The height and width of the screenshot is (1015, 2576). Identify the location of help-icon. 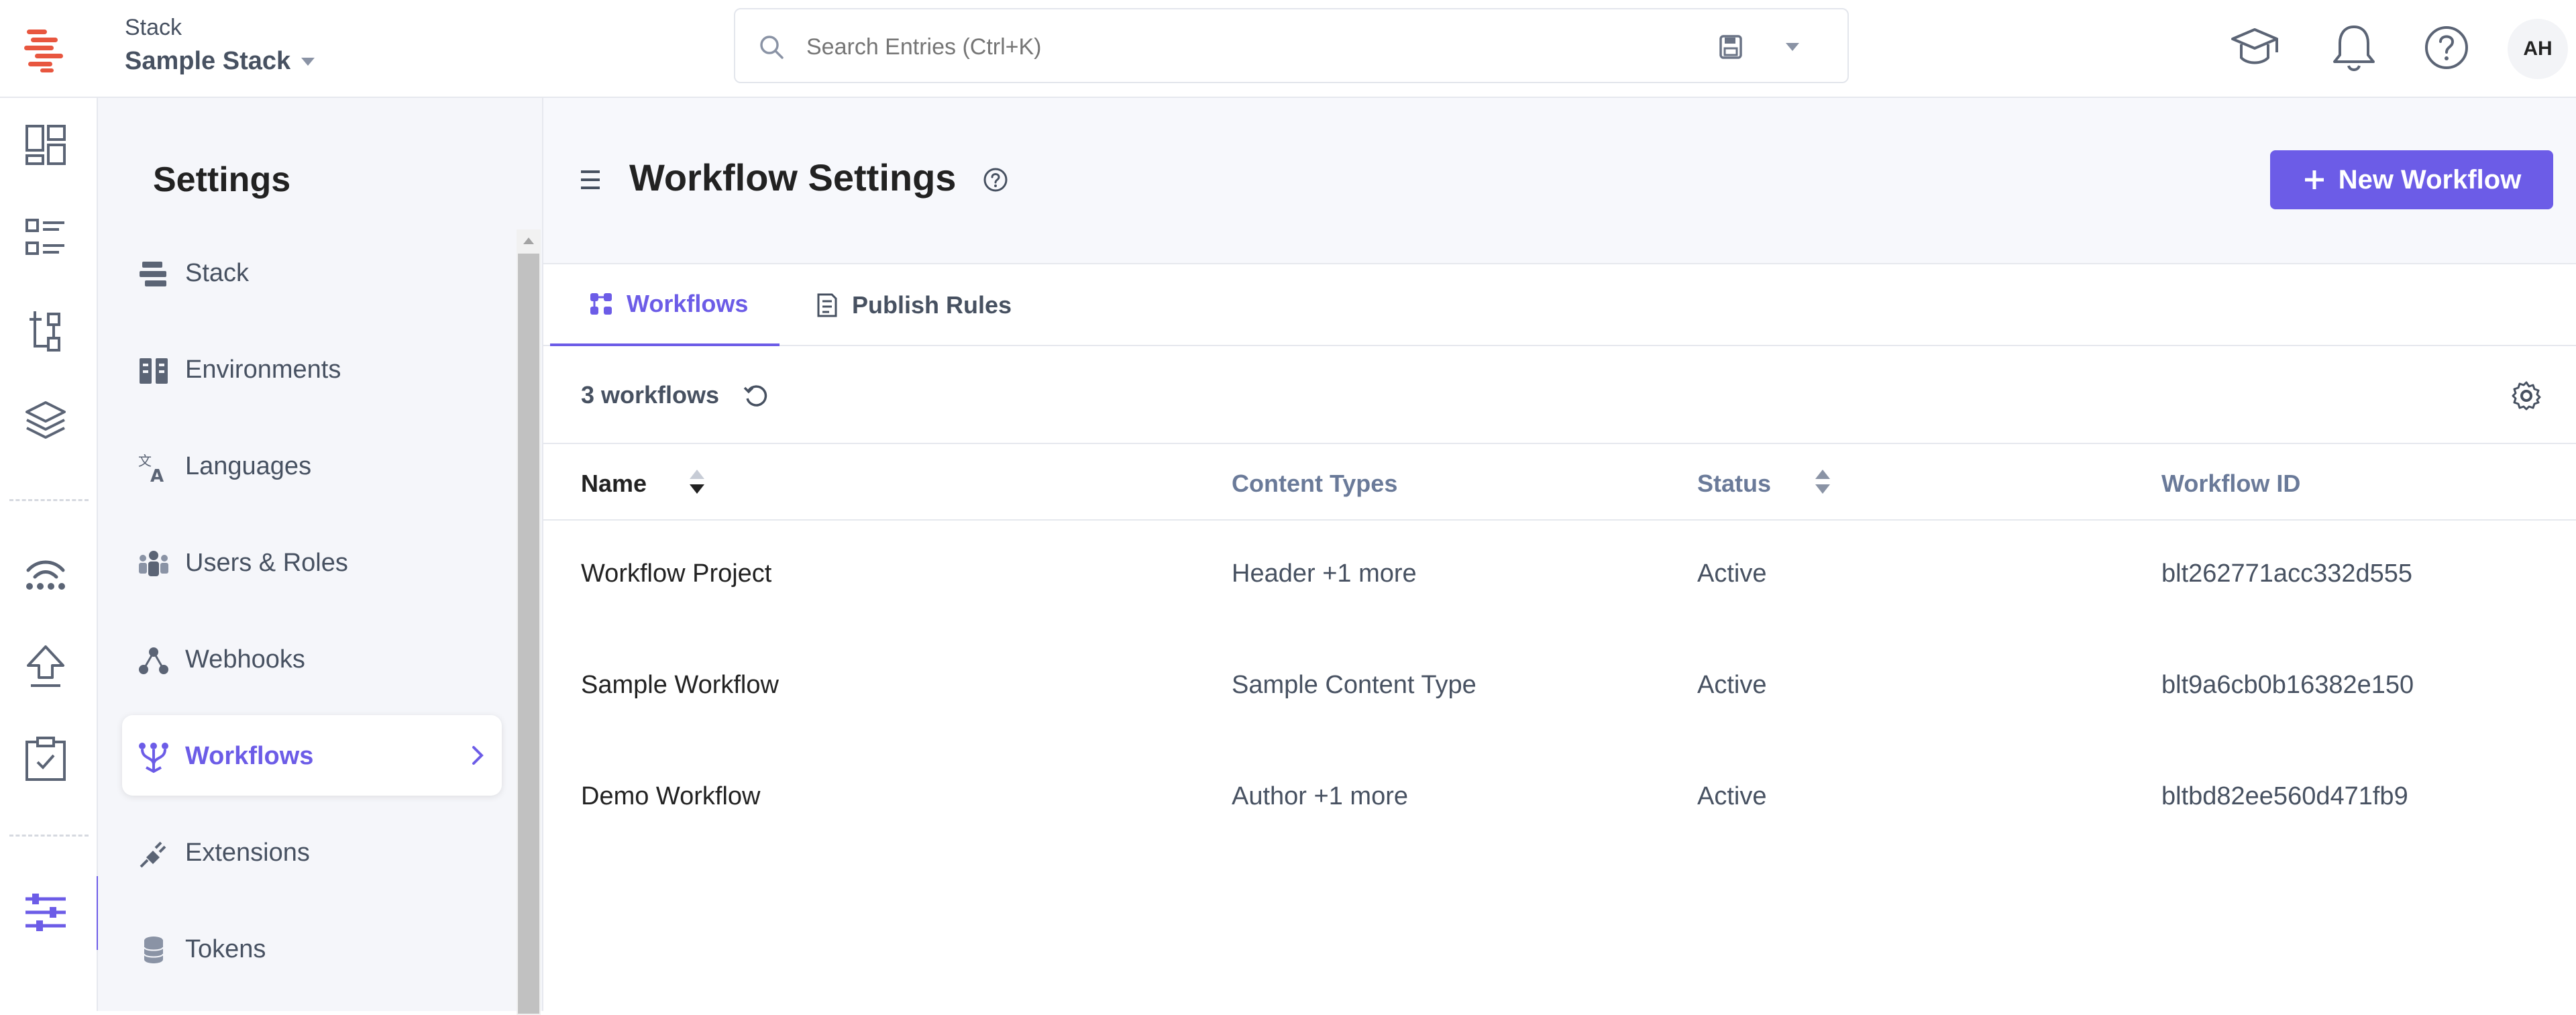
(2446, 47).